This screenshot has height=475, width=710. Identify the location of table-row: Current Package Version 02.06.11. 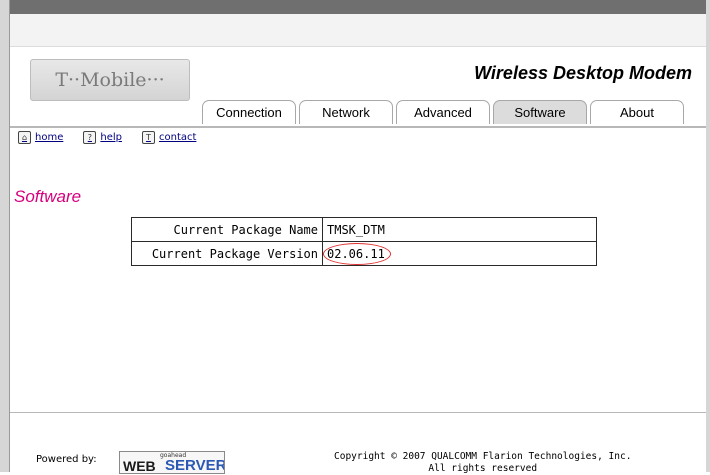
(364, 253).